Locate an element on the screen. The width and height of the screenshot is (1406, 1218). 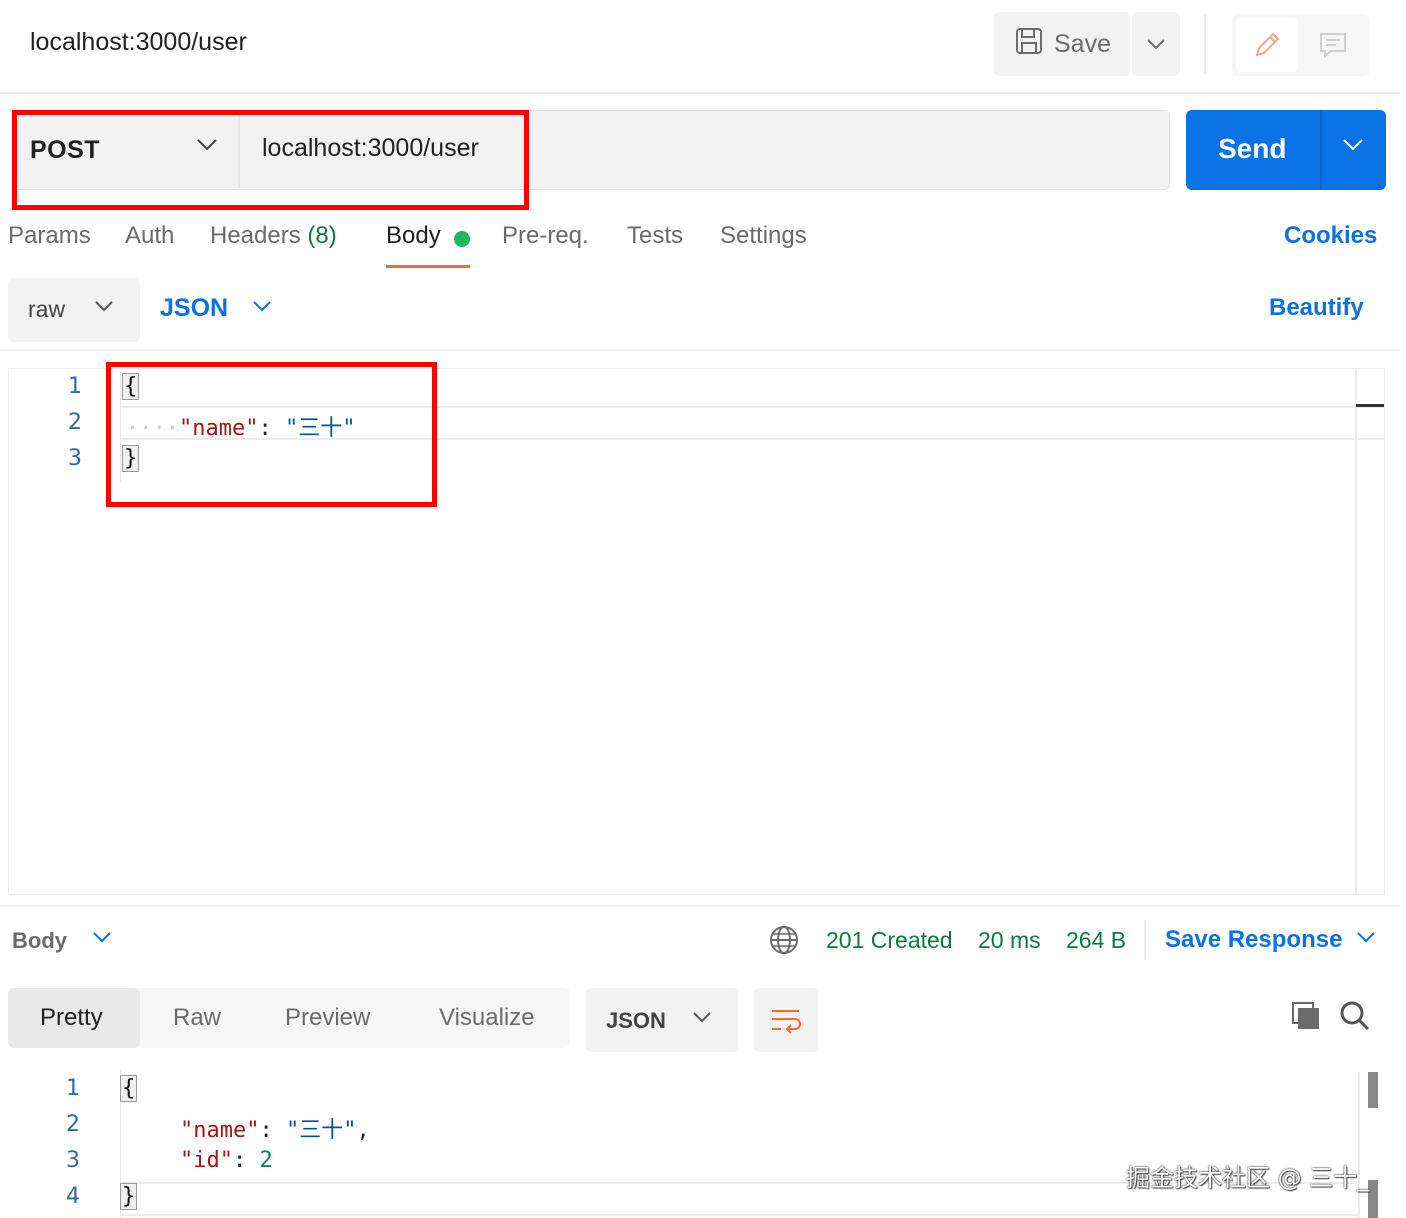
view-tab-raw: Raw is located at coordinates (197, 1018).